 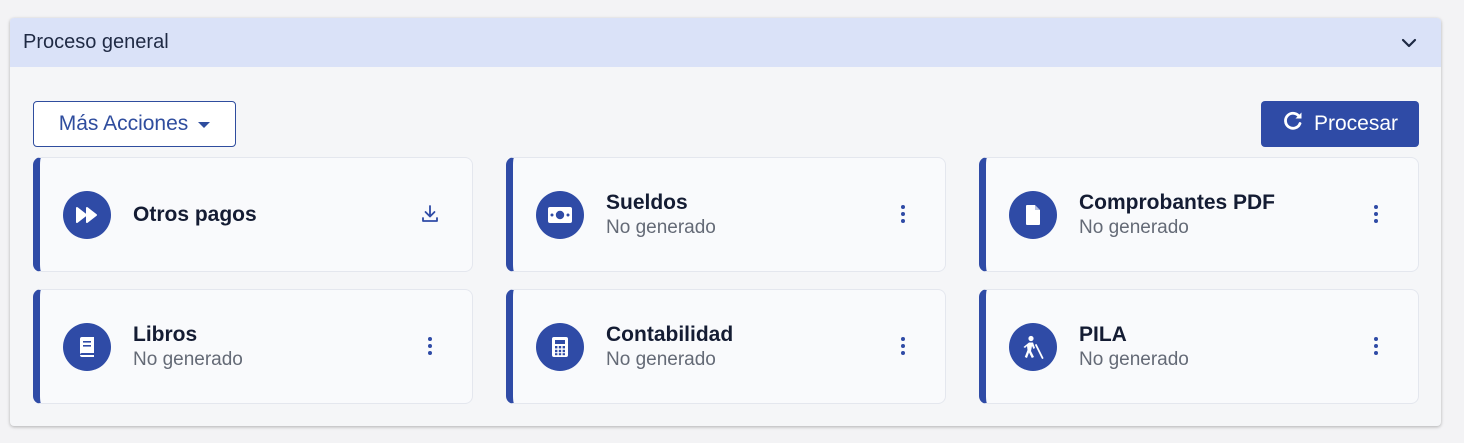 What do you see at coordinates (725, 42) in the screenshot?
I see `panel-header: Proceso general` at bounding box center [725, 42].